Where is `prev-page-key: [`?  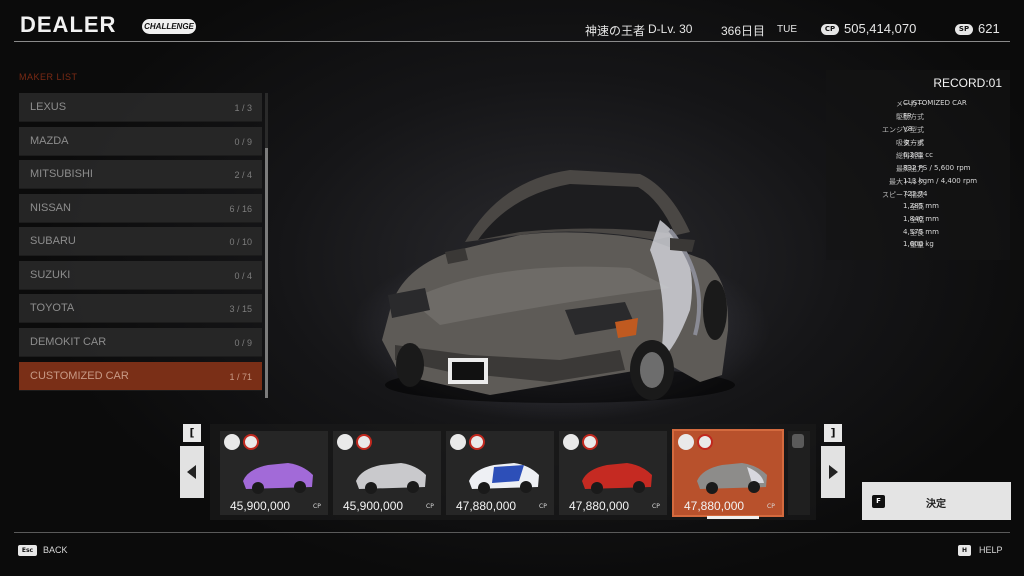 prev-page-key: [ is located at coordinates (192, 433).